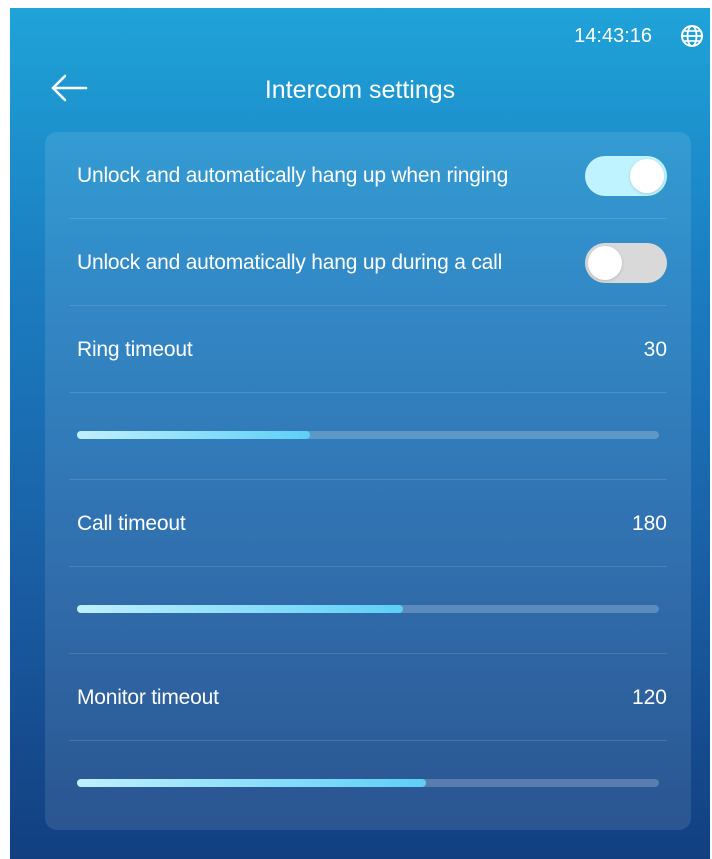 The image size is (712, 859). What do you see at coordinates (135, 349) in the screenshot?
I see `ring-timeout-label: Ring timeout` at bounding box center [135, 349].